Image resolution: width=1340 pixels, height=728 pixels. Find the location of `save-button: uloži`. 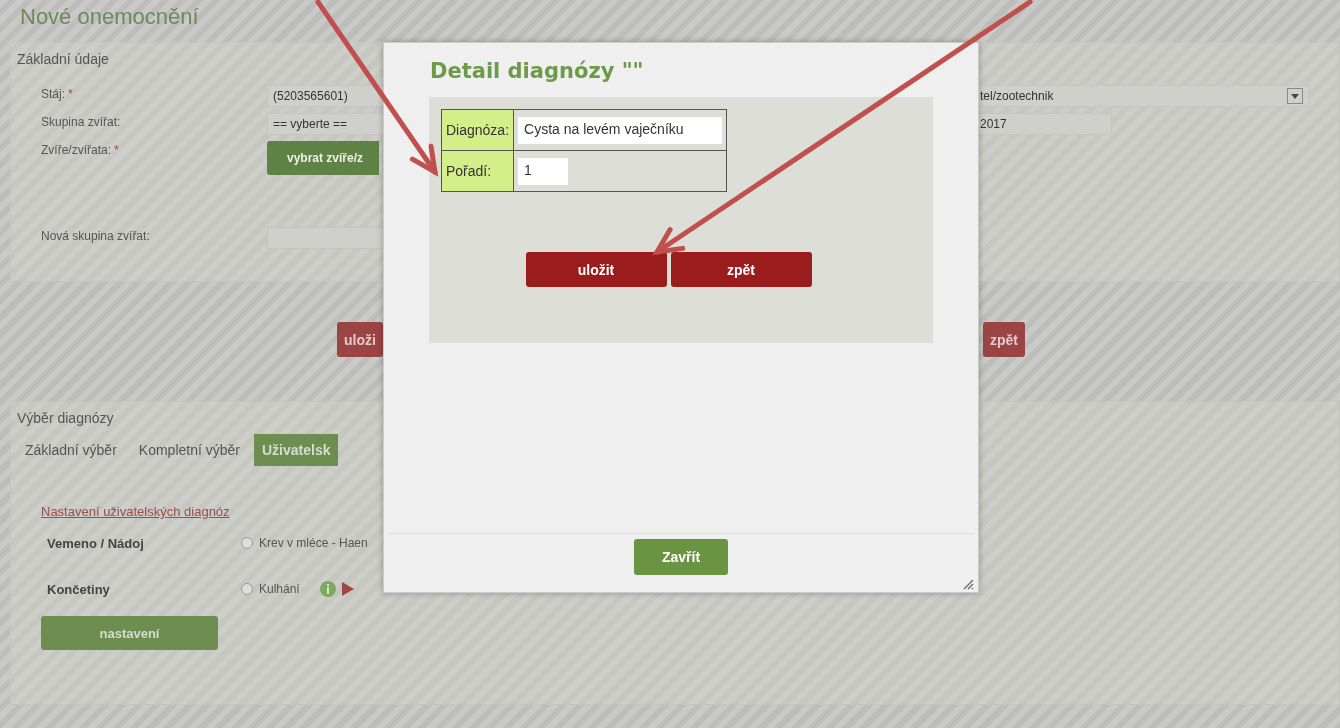

save-button: uloži is located at coordinates (360, 339).